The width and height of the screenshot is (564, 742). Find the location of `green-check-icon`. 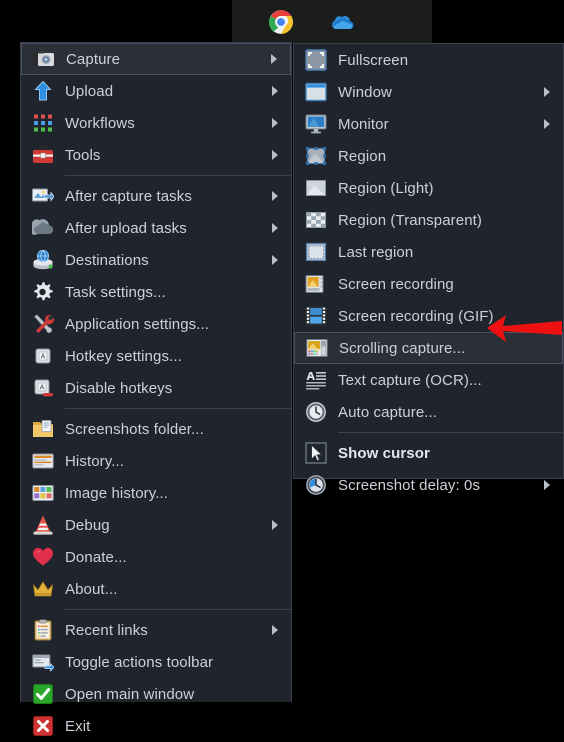

green-check-icon is located at coordinates (43, 694).